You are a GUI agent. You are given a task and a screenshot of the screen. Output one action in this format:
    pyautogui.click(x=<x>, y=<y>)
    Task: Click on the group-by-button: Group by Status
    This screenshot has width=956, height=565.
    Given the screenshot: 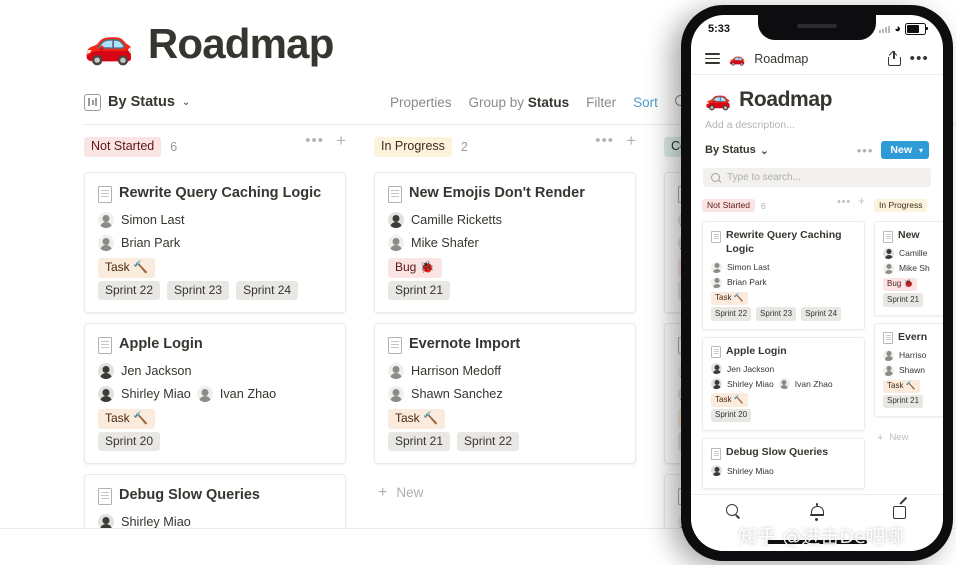 What is the action you would take?
    pyautogui.click(x=519, y=102)
    